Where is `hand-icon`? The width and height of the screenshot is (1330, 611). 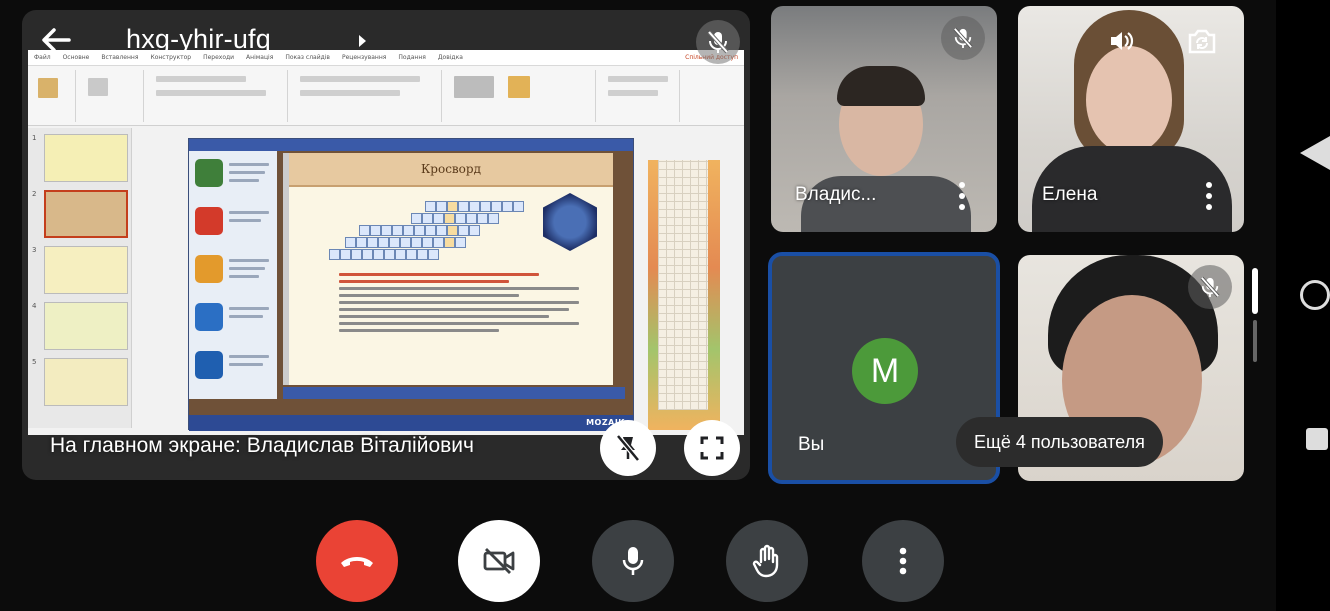
hand-icon is located at coordinates (765, 561).